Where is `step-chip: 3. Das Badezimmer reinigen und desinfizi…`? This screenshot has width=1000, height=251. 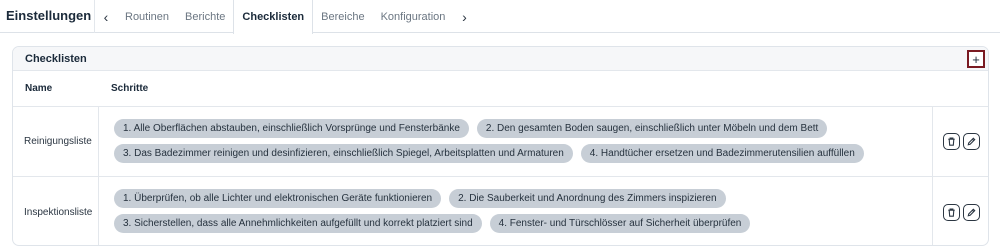
step-chip: 3. Das Badezimmer reinigen und desinfizi… is located at coordinates (343, 153).